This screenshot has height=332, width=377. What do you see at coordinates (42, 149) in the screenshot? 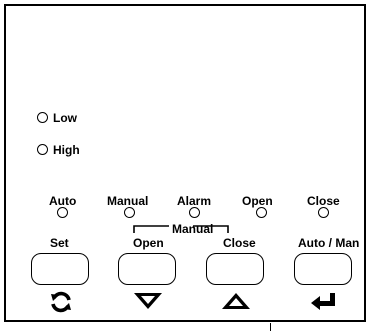
I see `high-indicator-lamp` at bounding box center [42, 149].